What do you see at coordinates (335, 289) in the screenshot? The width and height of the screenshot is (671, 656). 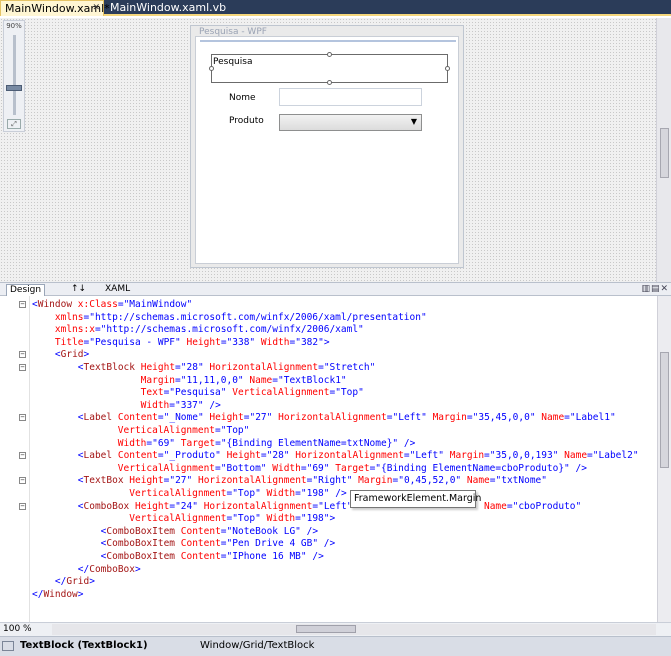 I see `split-view-bar: Design ↑↓ XAML ▥▤✕` at bounding box center [335, 289].